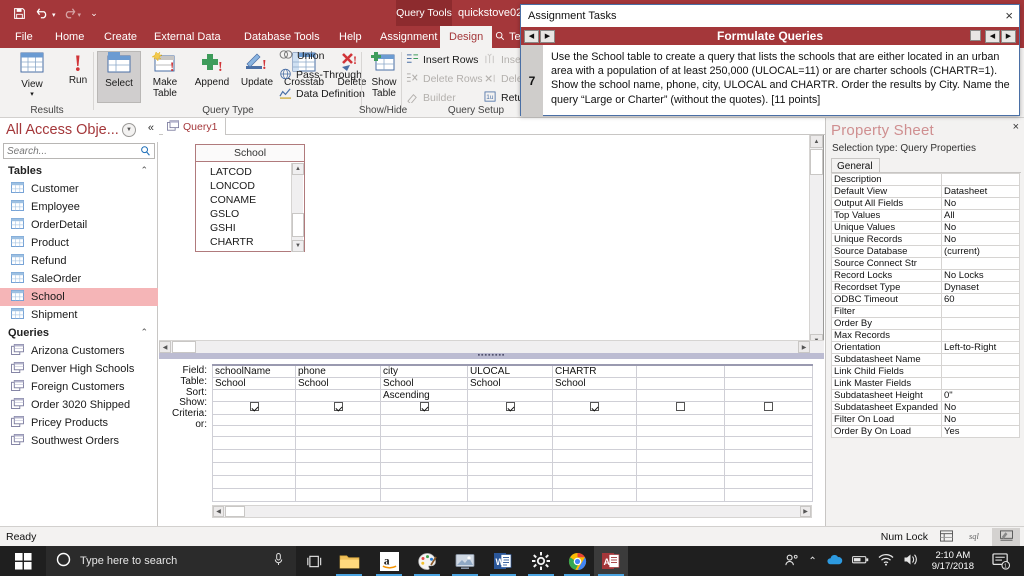  I want to click on property-value: No Locks, so click(980, 275).